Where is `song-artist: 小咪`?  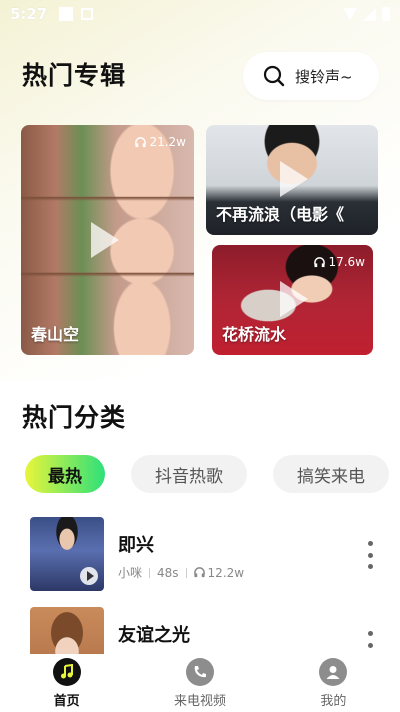
song-artist: 小咪 is located at coordinates (130, 573).